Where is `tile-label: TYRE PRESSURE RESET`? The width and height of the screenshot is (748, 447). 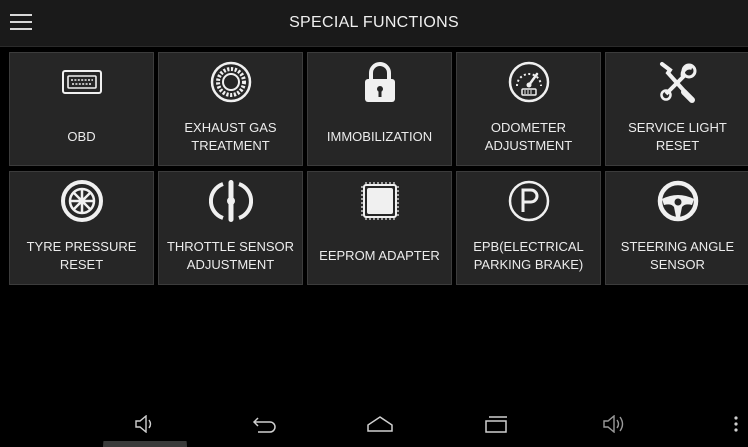 tile-label: TYRE PRESSURE RESET is located at coordinates (81, 255).